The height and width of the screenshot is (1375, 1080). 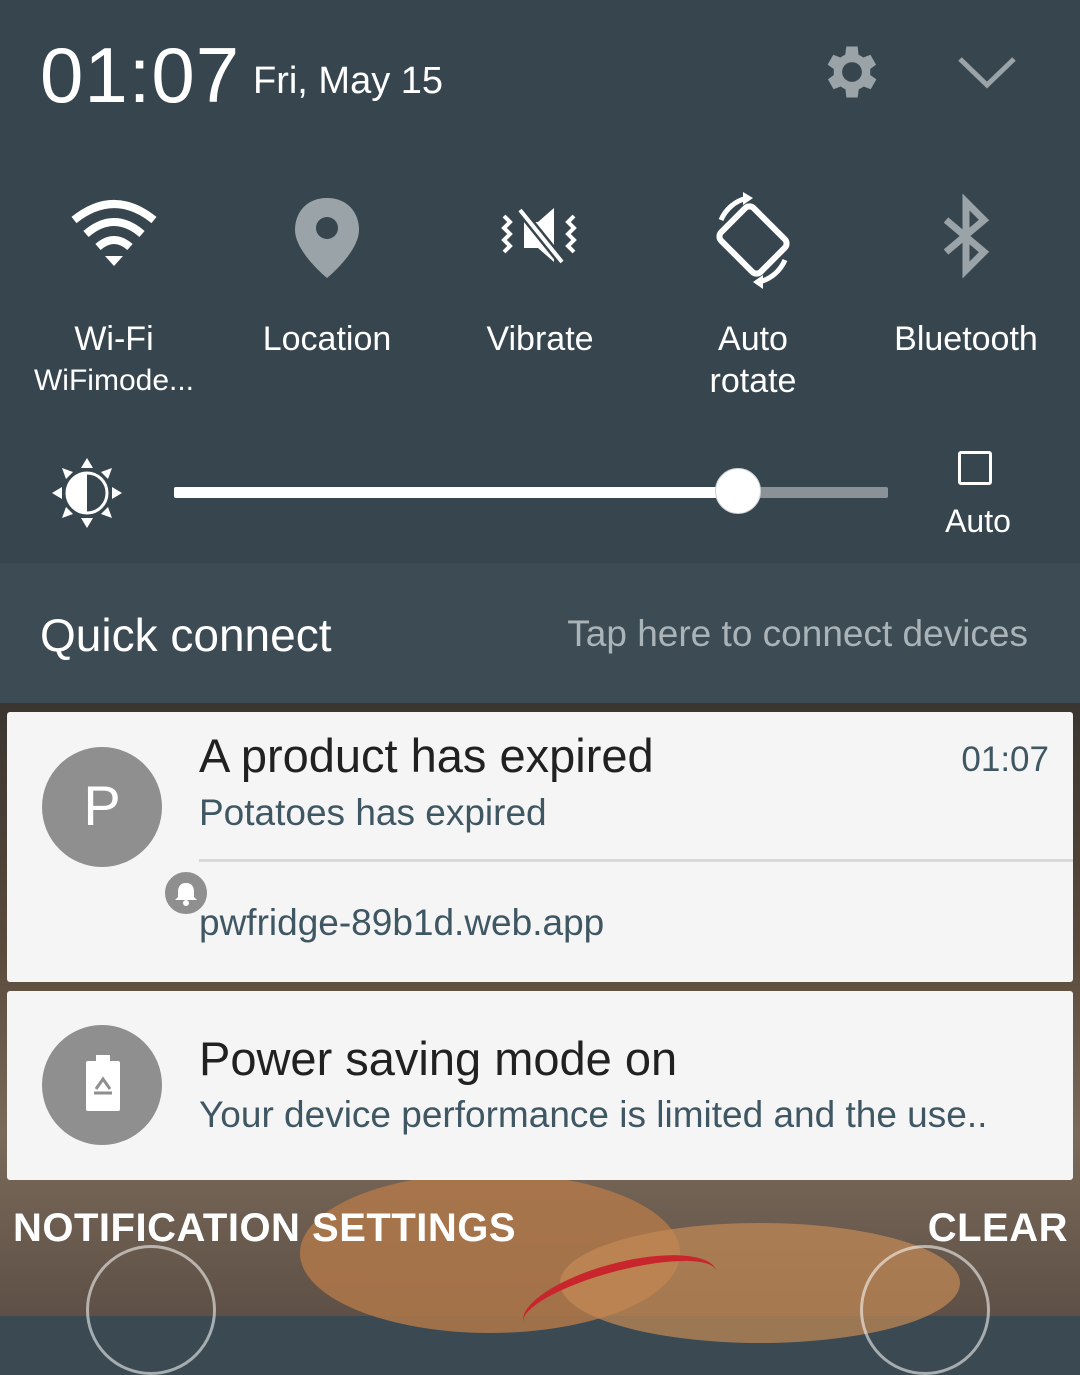 I want to click on clear-button: CLEAR, so click(x=998, y=1228).